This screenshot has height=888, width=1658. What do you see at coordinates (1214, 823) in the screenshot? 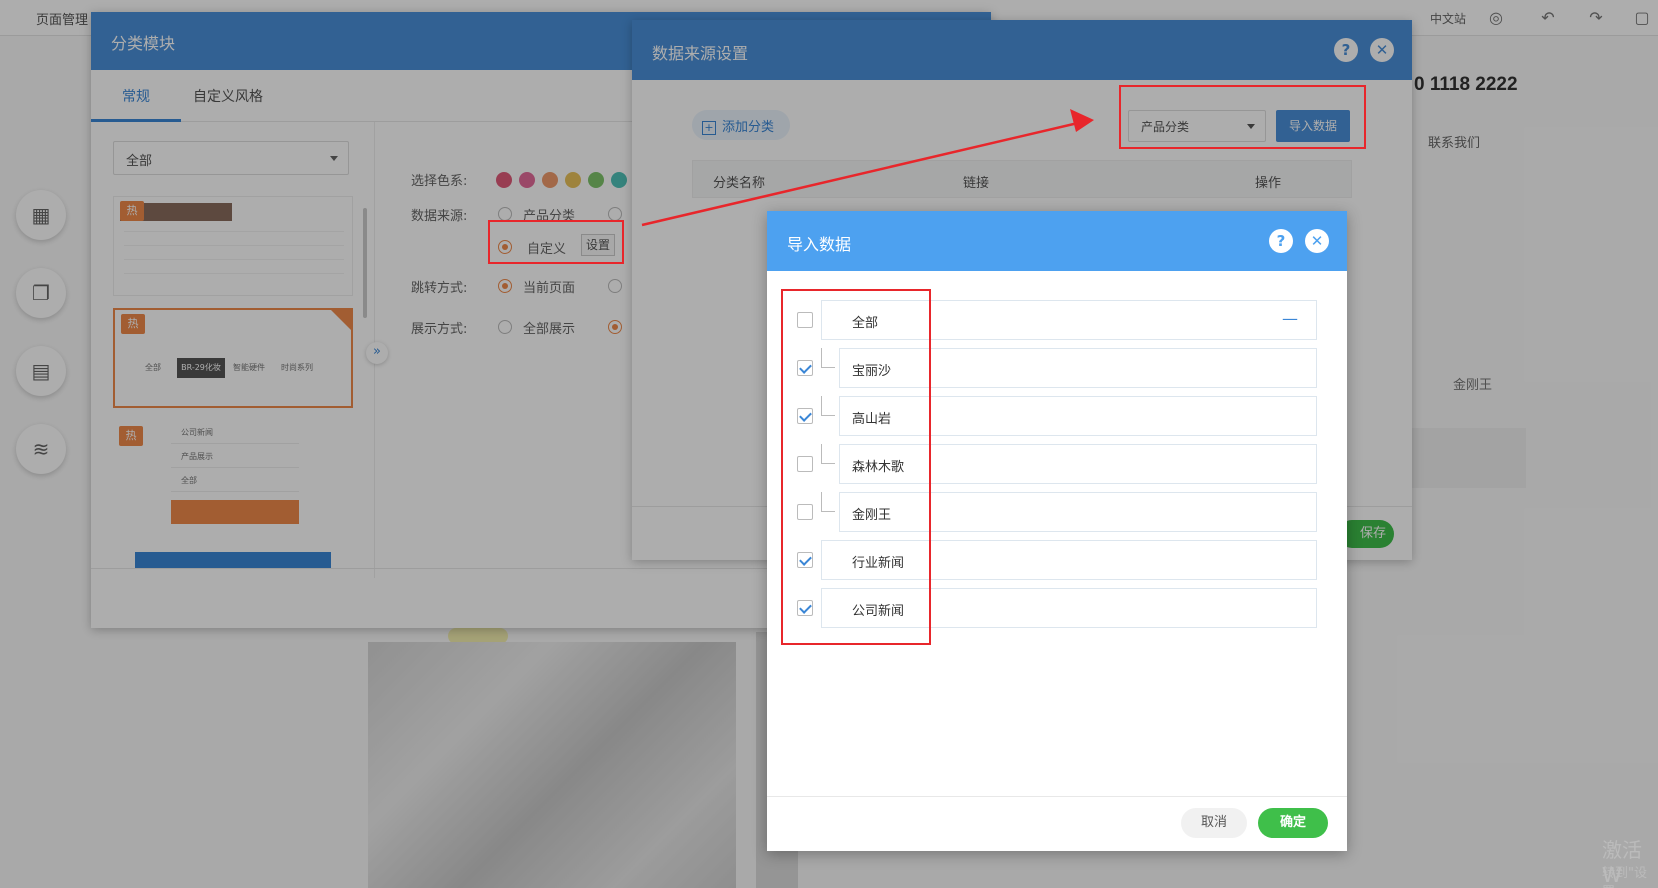
I see `cancel-button: 取消` at bounding box center [1214, 823].